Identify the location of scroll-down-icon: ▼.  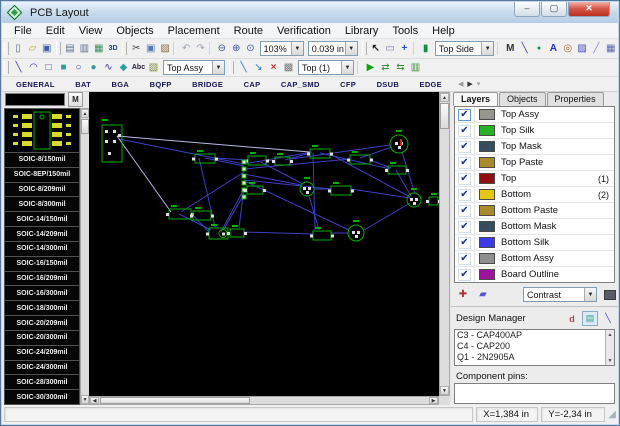
(444, 390).